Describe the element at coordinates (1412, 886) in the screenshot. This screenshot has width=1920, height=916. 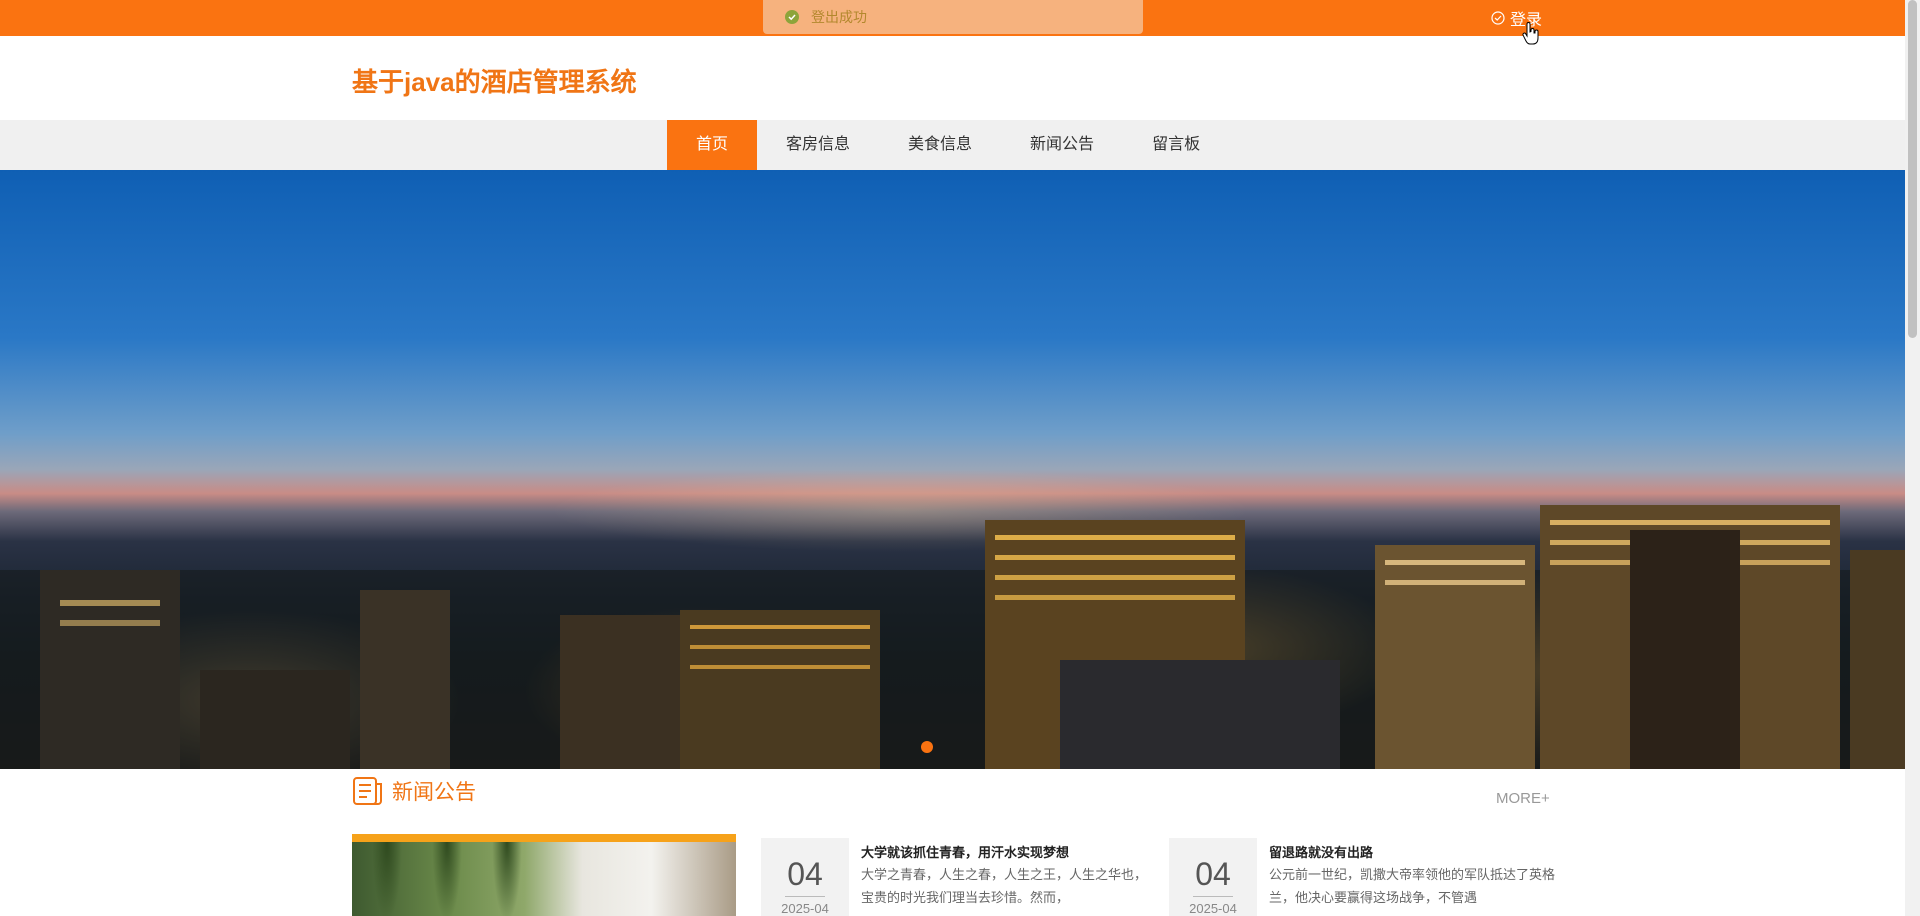
I see `news-description: 公元前一世纪，凯撒大帝率领他的军队抵达了英格兰，他决心要赢得这场战争，不管遇` at that location.